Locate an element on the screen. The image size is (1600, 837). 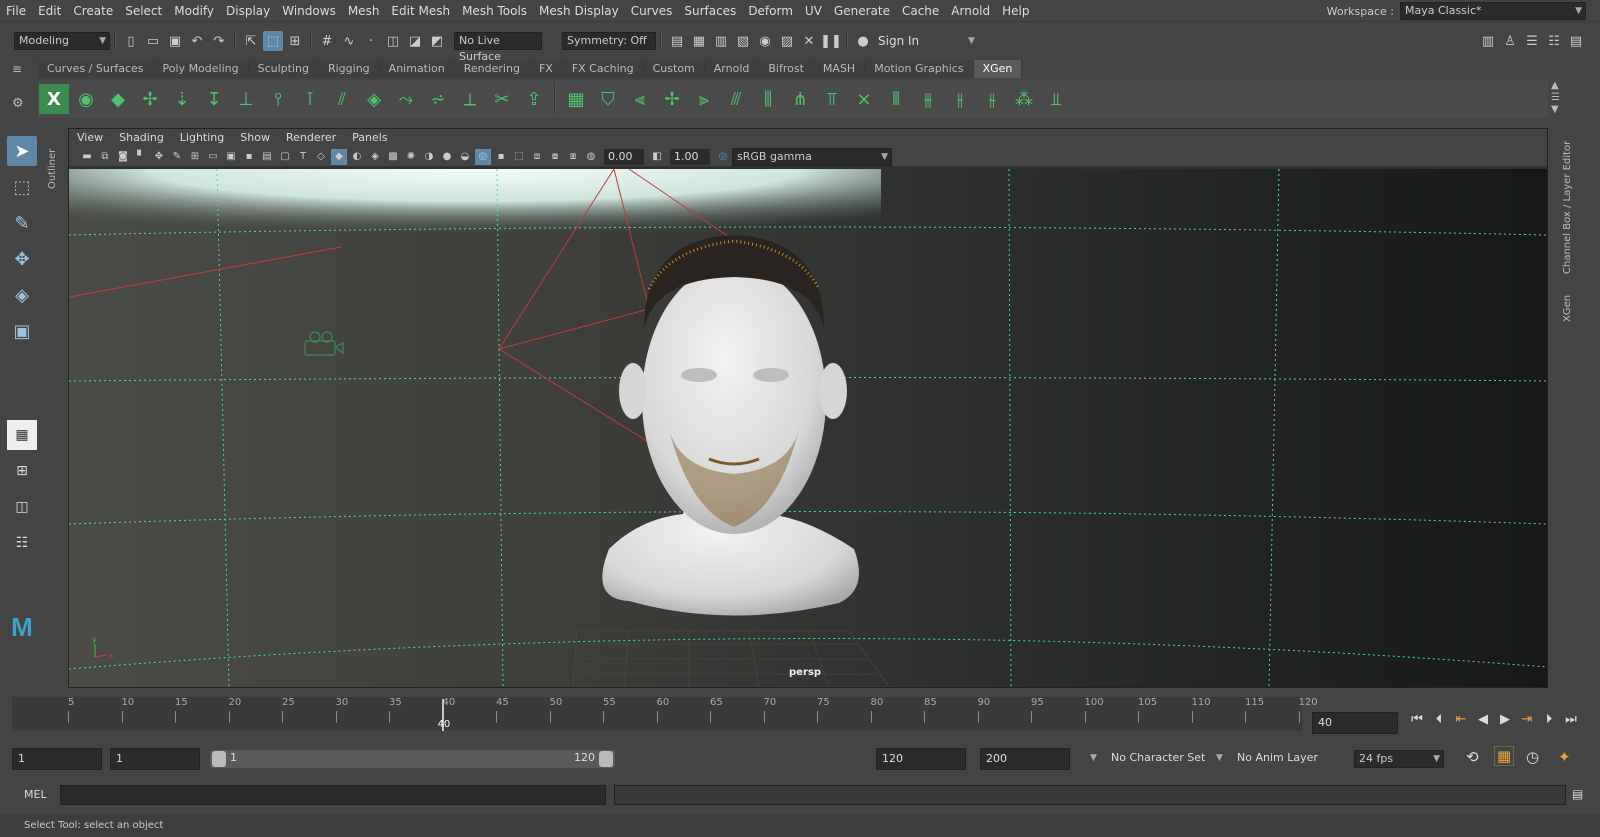
xray-icon: ⧈ is located at coordinates (537, 157).